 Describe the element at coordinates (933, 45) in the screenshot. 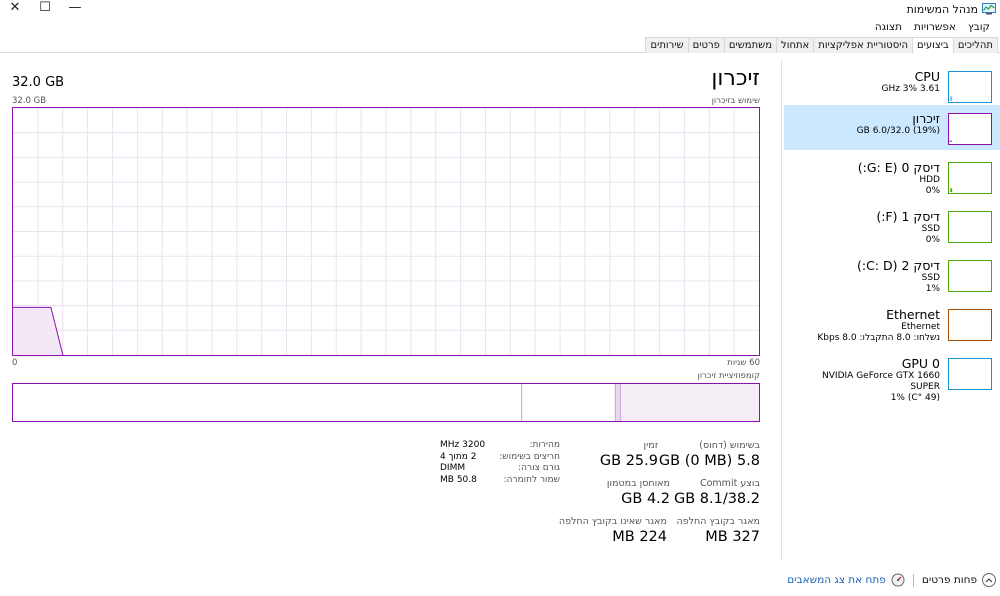

I see `tab-performance: ביצועים` at that location.